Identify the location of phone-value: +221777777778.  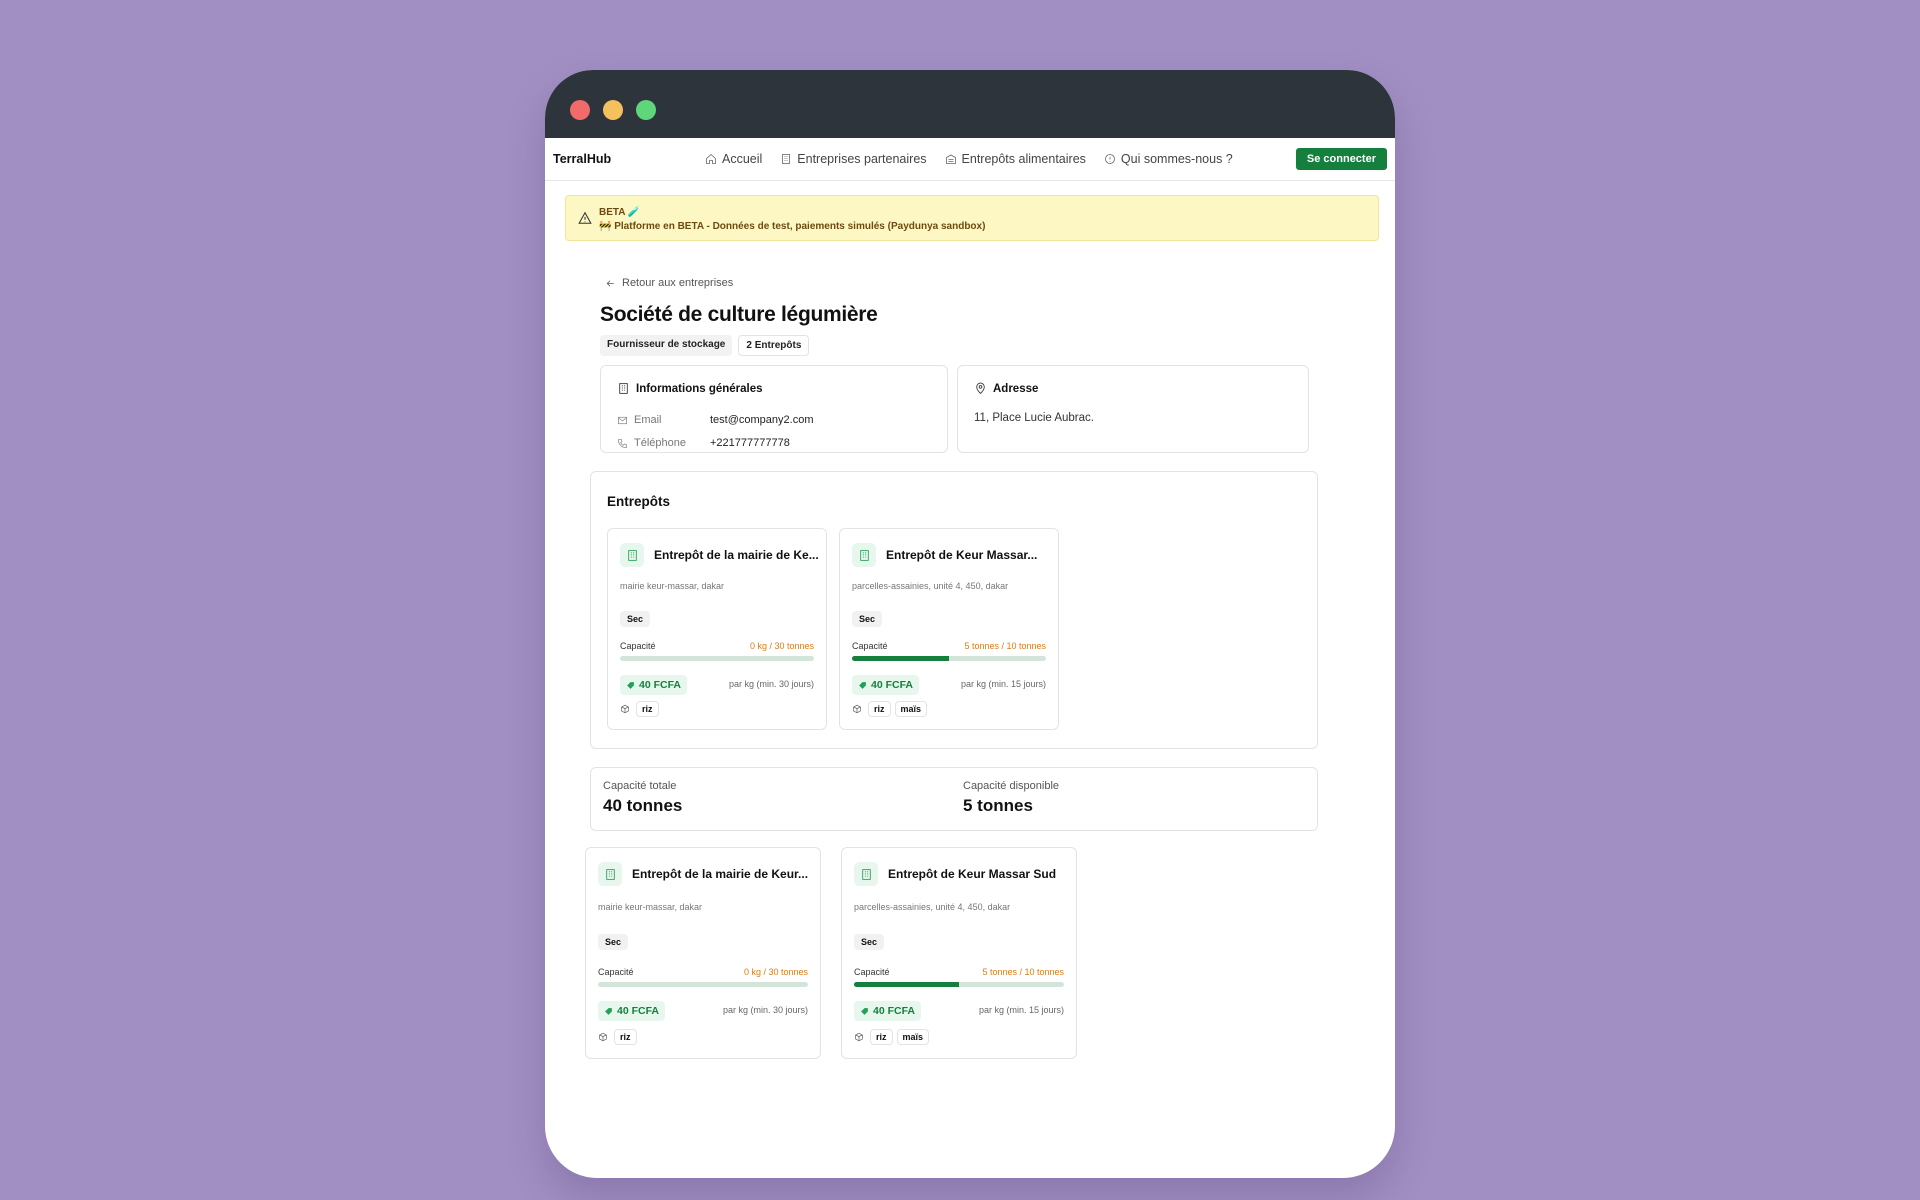
(750, 443).